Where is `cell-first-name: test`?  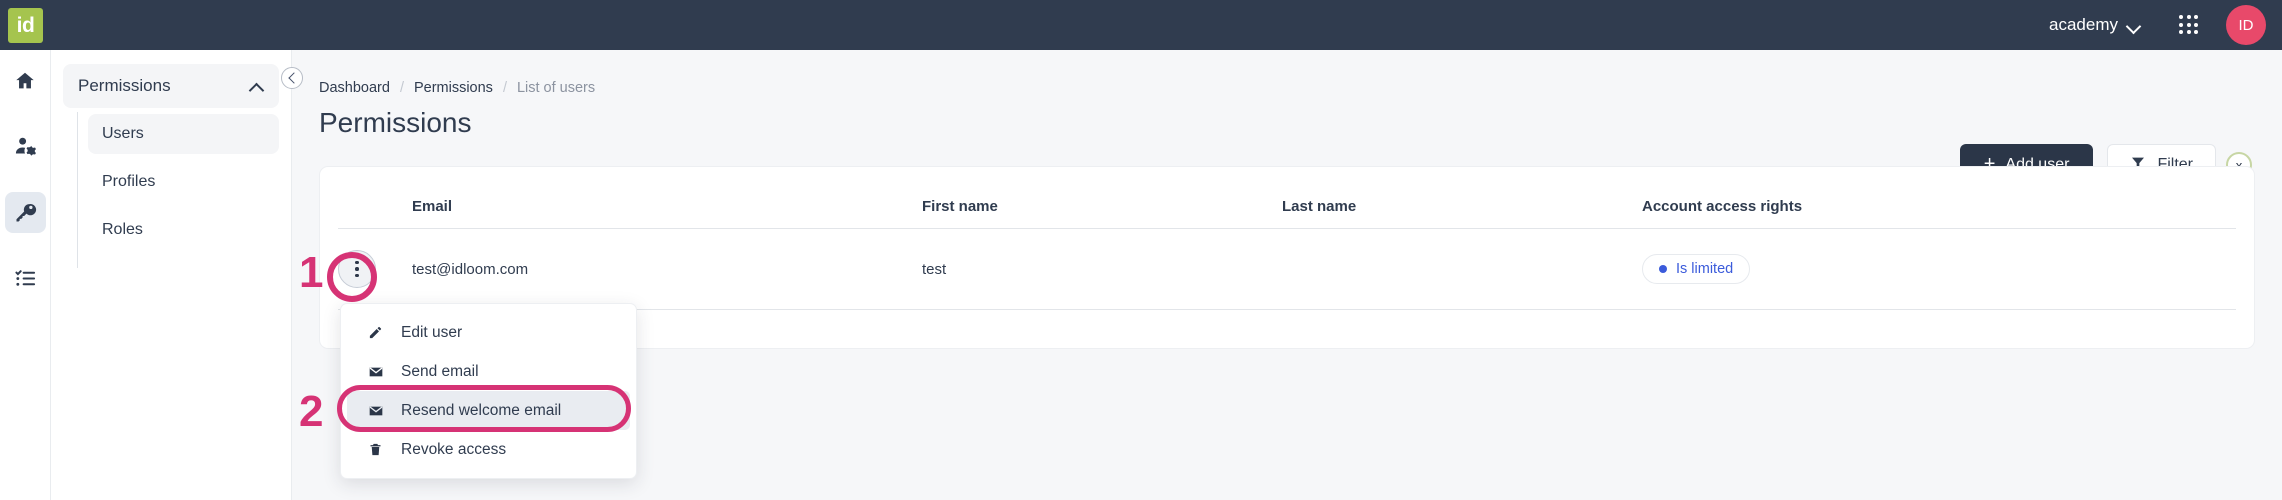
cell-first-name: test is located at coordinates (1102, 269).